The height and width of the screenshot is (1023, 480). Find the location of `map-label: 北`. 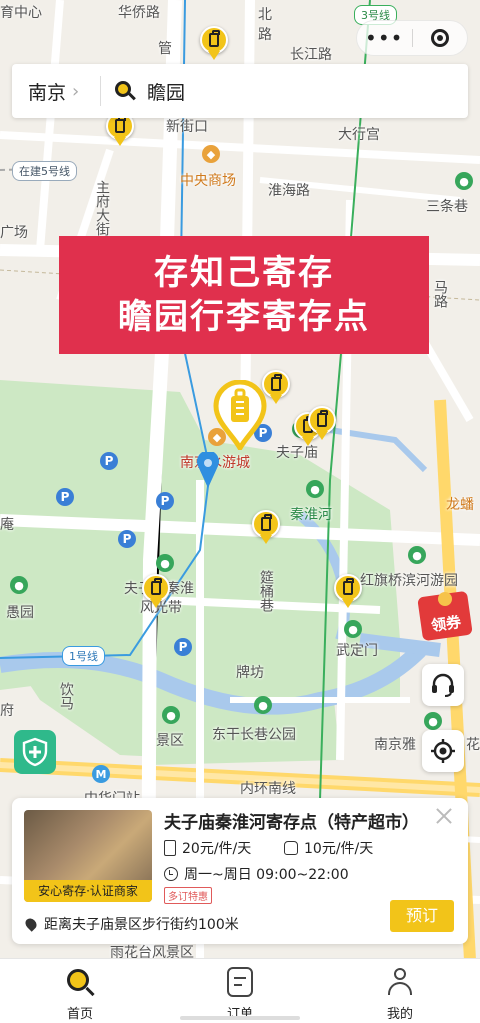

map-label: 北 is located at coordinates (265, 15).